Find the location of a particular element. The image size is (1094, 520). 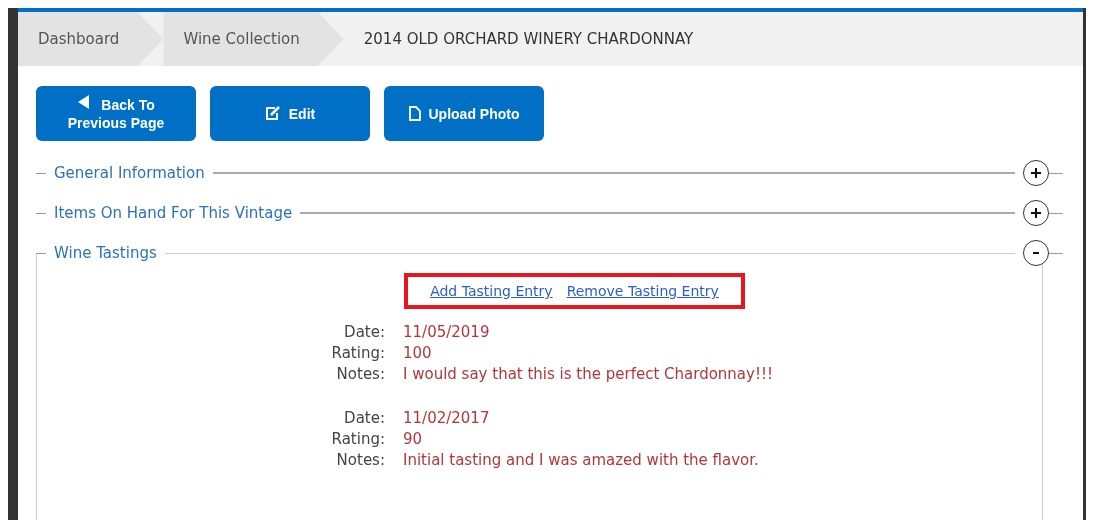

field-value: Initial tasting and I was amazed with the flavor. is located at coordinates (581, 460).